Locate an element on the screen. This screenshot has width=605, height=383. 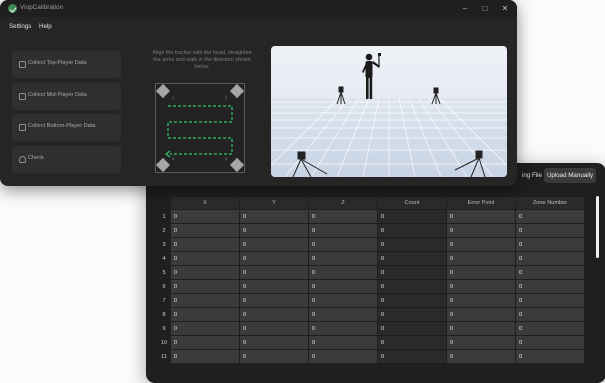
row-number: 6 is located at coordinates (162, 286).